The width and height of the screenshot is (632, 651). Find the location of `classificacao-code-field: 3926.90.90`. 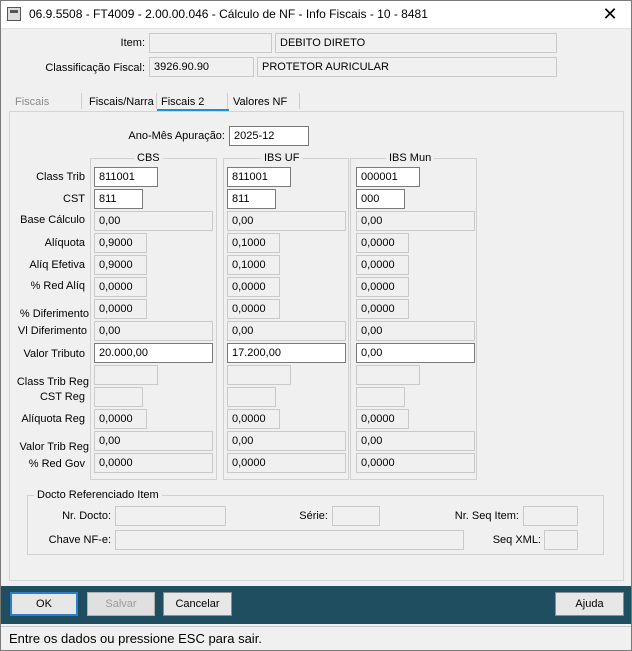

classificacao-code-field: 3926.90.90 is located at coordinates (201, 67).